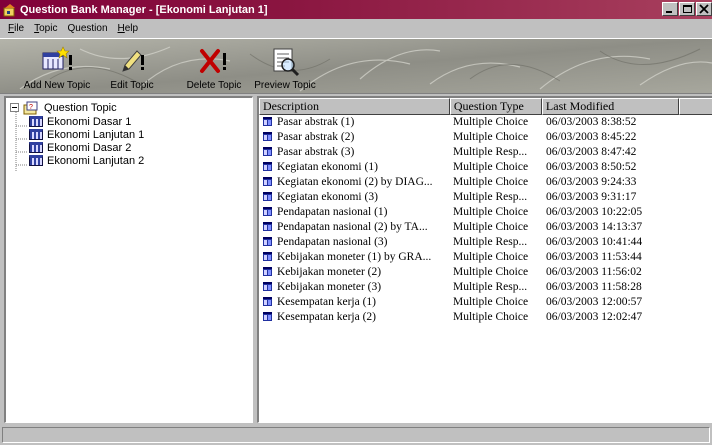  What do you see at coordinates (128, 28) in the screenshot?
I see `menu-help: Help` at bounding box center [128, 28].